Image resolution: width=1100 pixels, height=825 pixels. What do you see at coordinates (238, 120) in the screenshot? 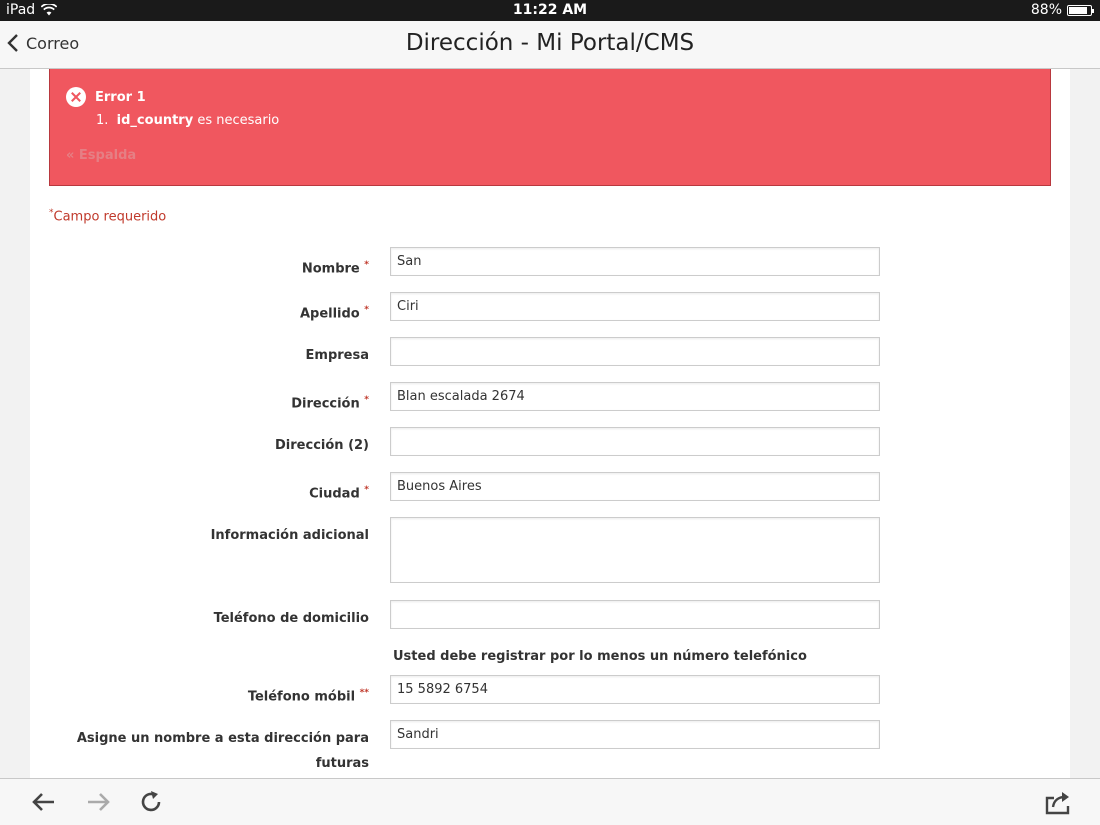
I see `error-item-message: es necesario` at bounding box center [238, 120].